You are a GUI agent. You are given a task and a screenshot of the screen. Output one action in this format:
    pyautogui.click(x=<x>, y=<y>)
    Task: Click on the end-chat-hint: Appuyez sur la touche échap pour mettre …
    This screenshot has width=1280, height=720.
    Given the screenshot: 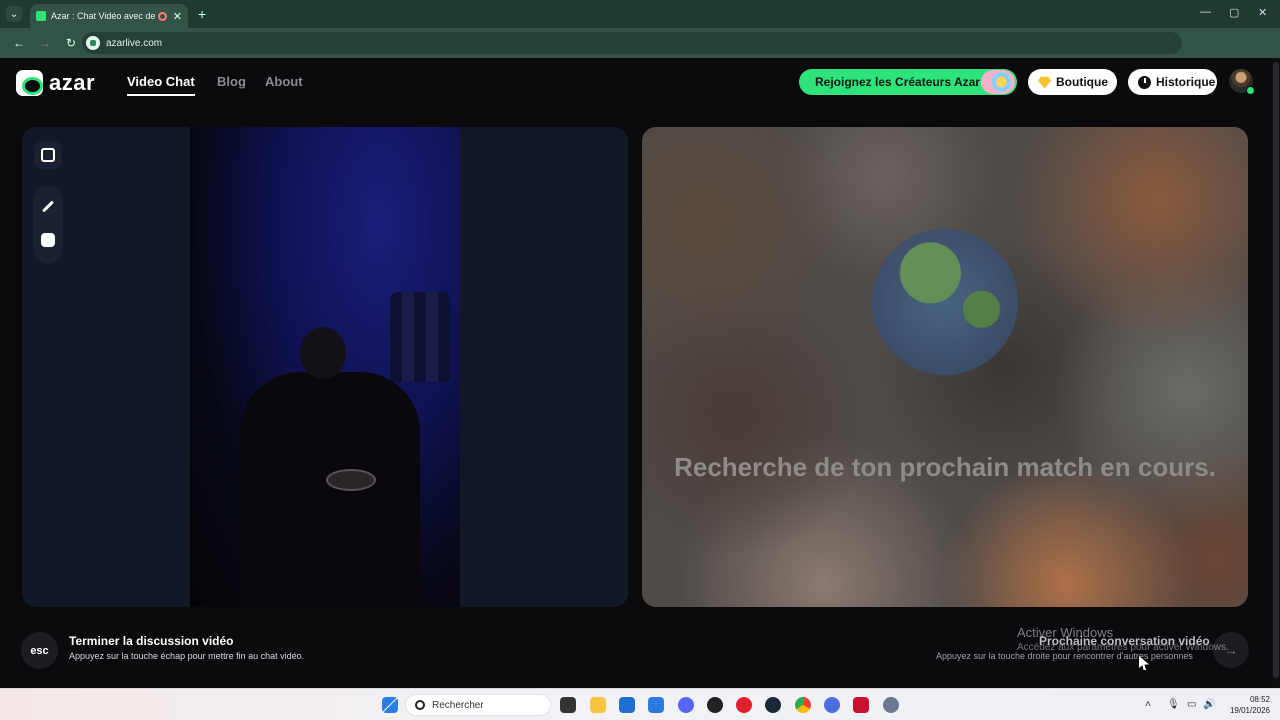 What is the action you would take?
    pyautogui.click(x=187, y=656)
    